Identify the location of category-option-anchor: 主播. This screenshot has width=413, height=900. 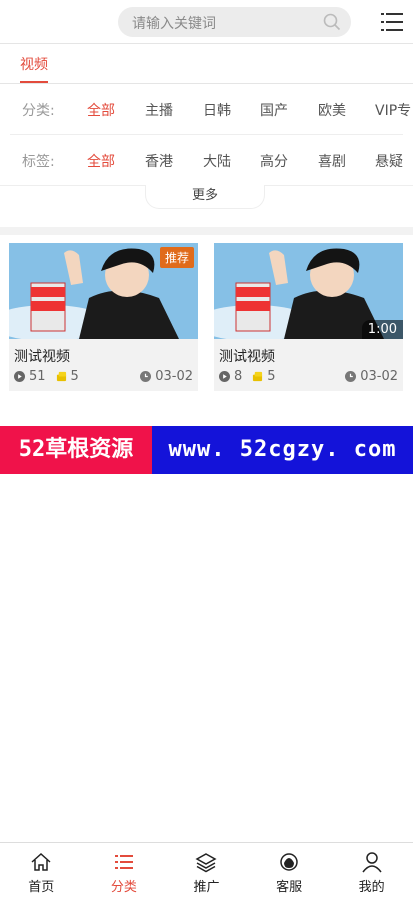
(159, 110).